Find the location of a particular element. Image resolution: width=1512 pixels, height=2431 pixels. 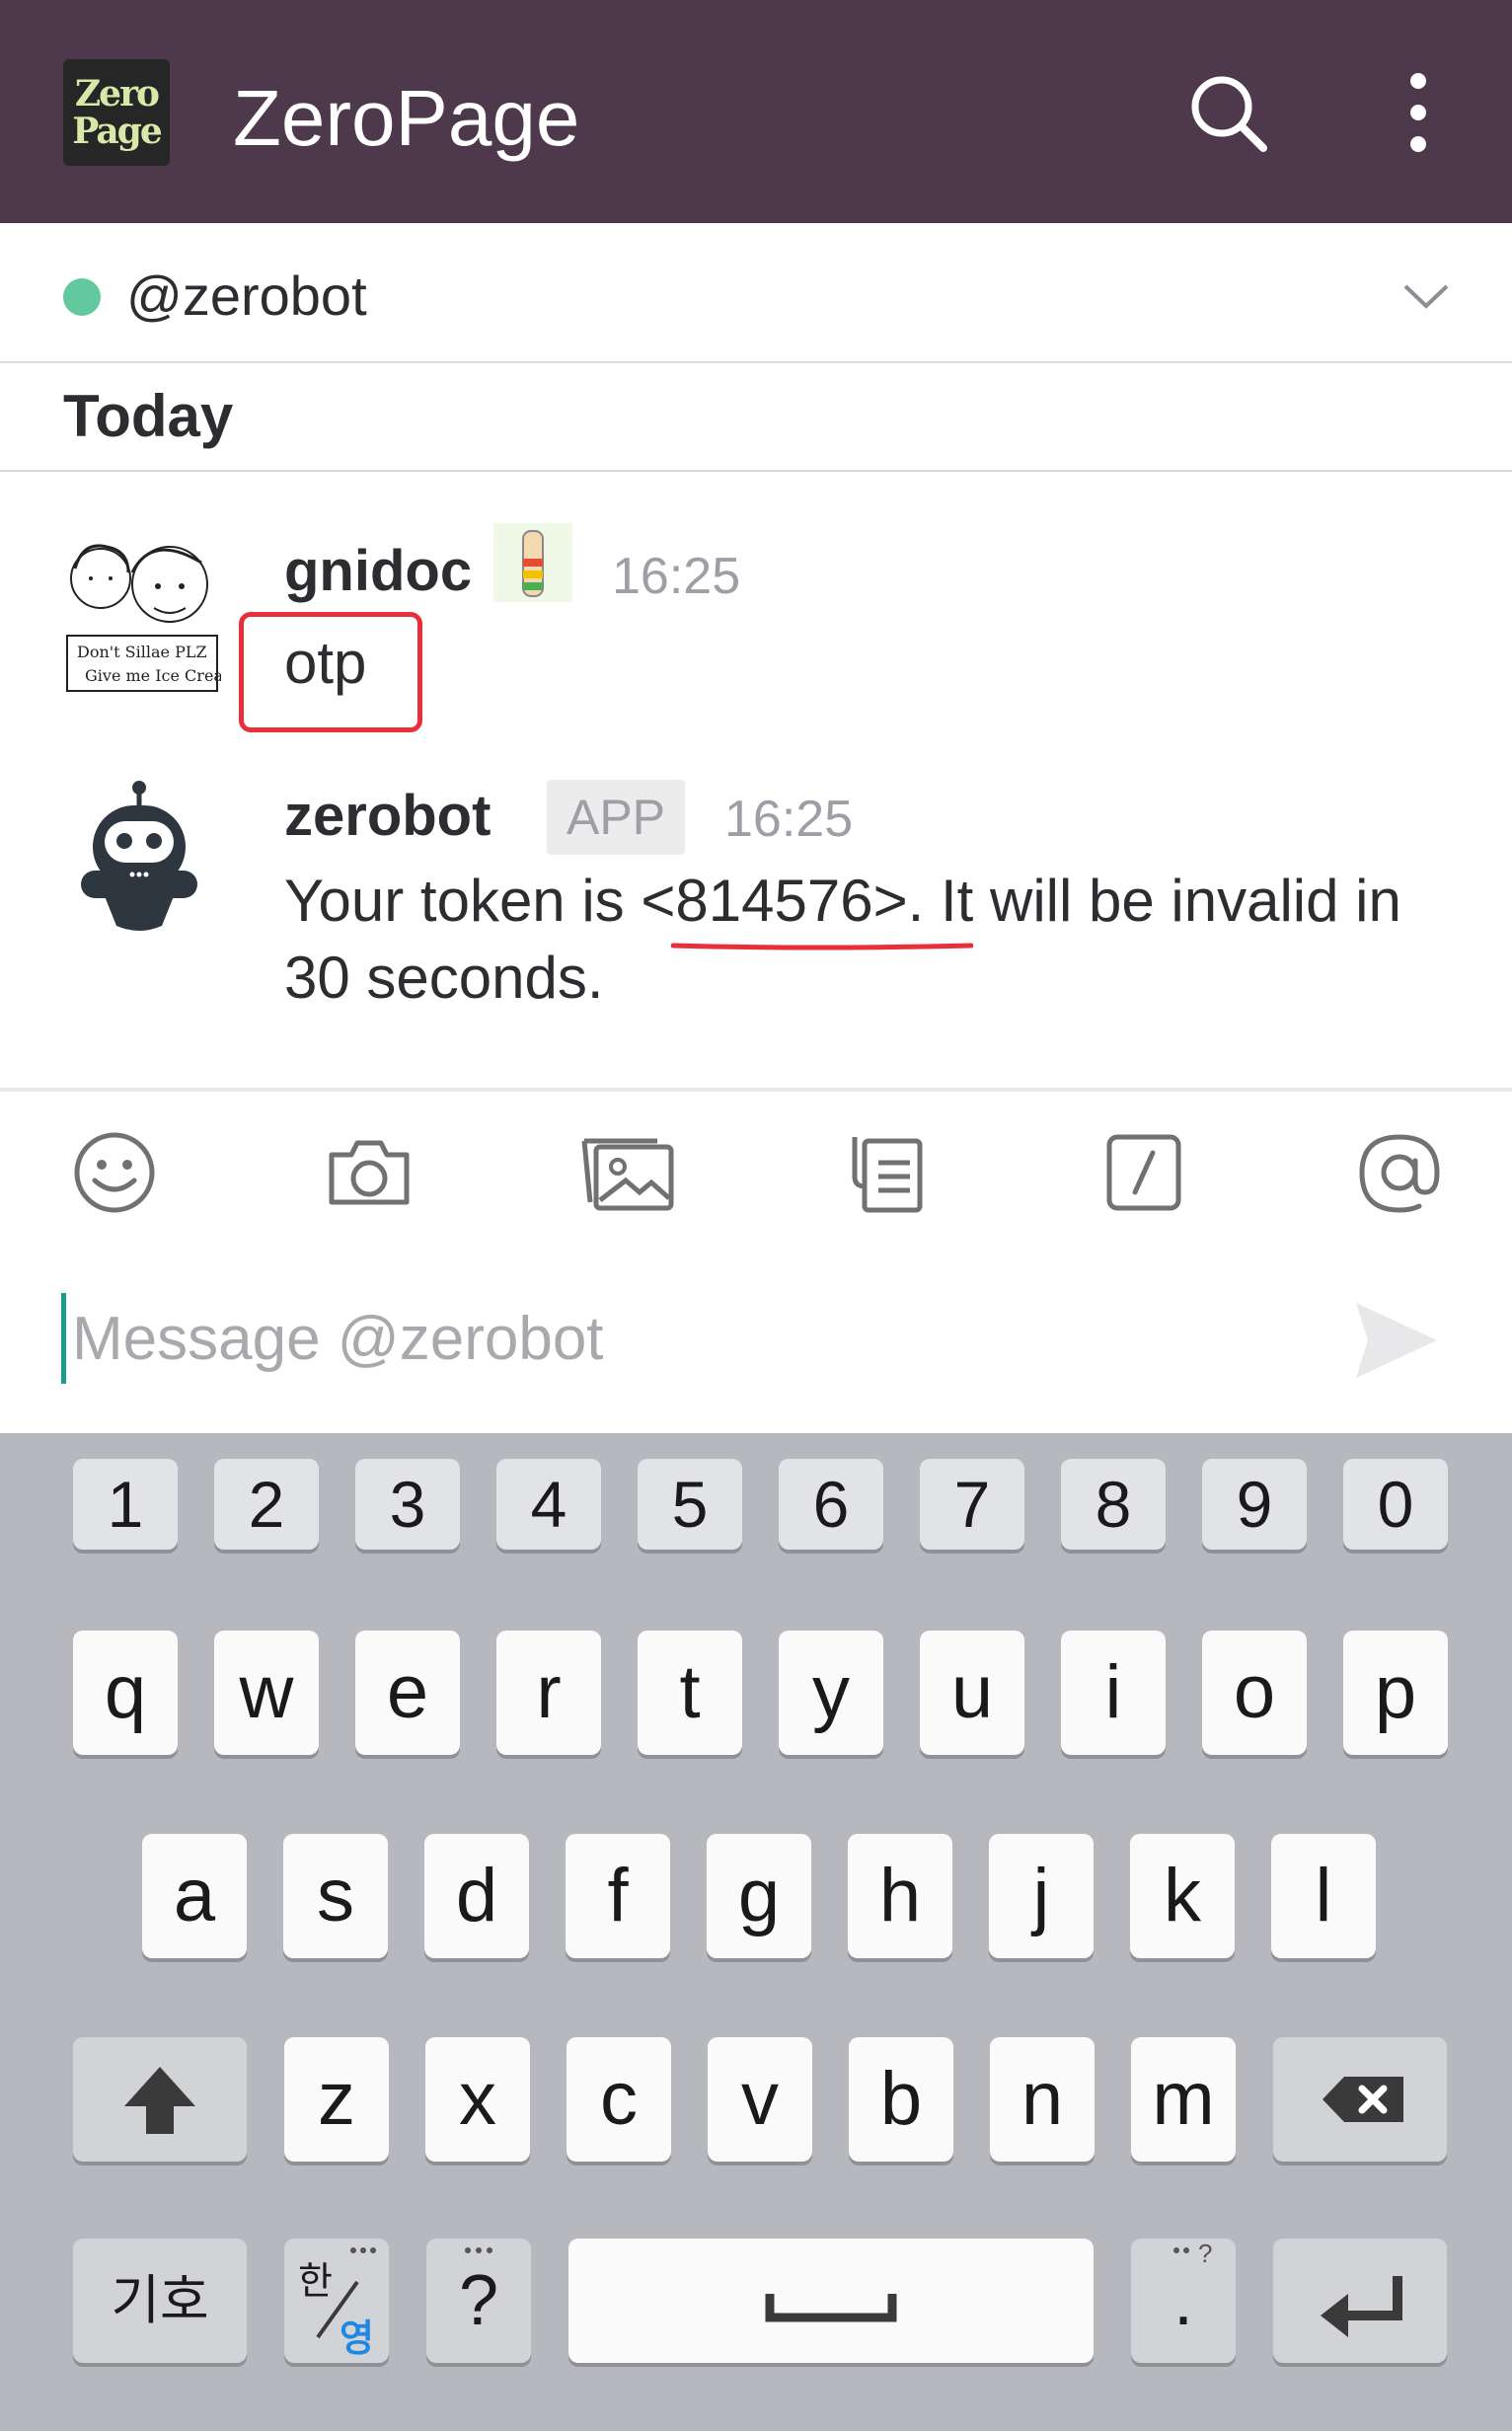

key-g: g is located at coordinates (759, 1896).